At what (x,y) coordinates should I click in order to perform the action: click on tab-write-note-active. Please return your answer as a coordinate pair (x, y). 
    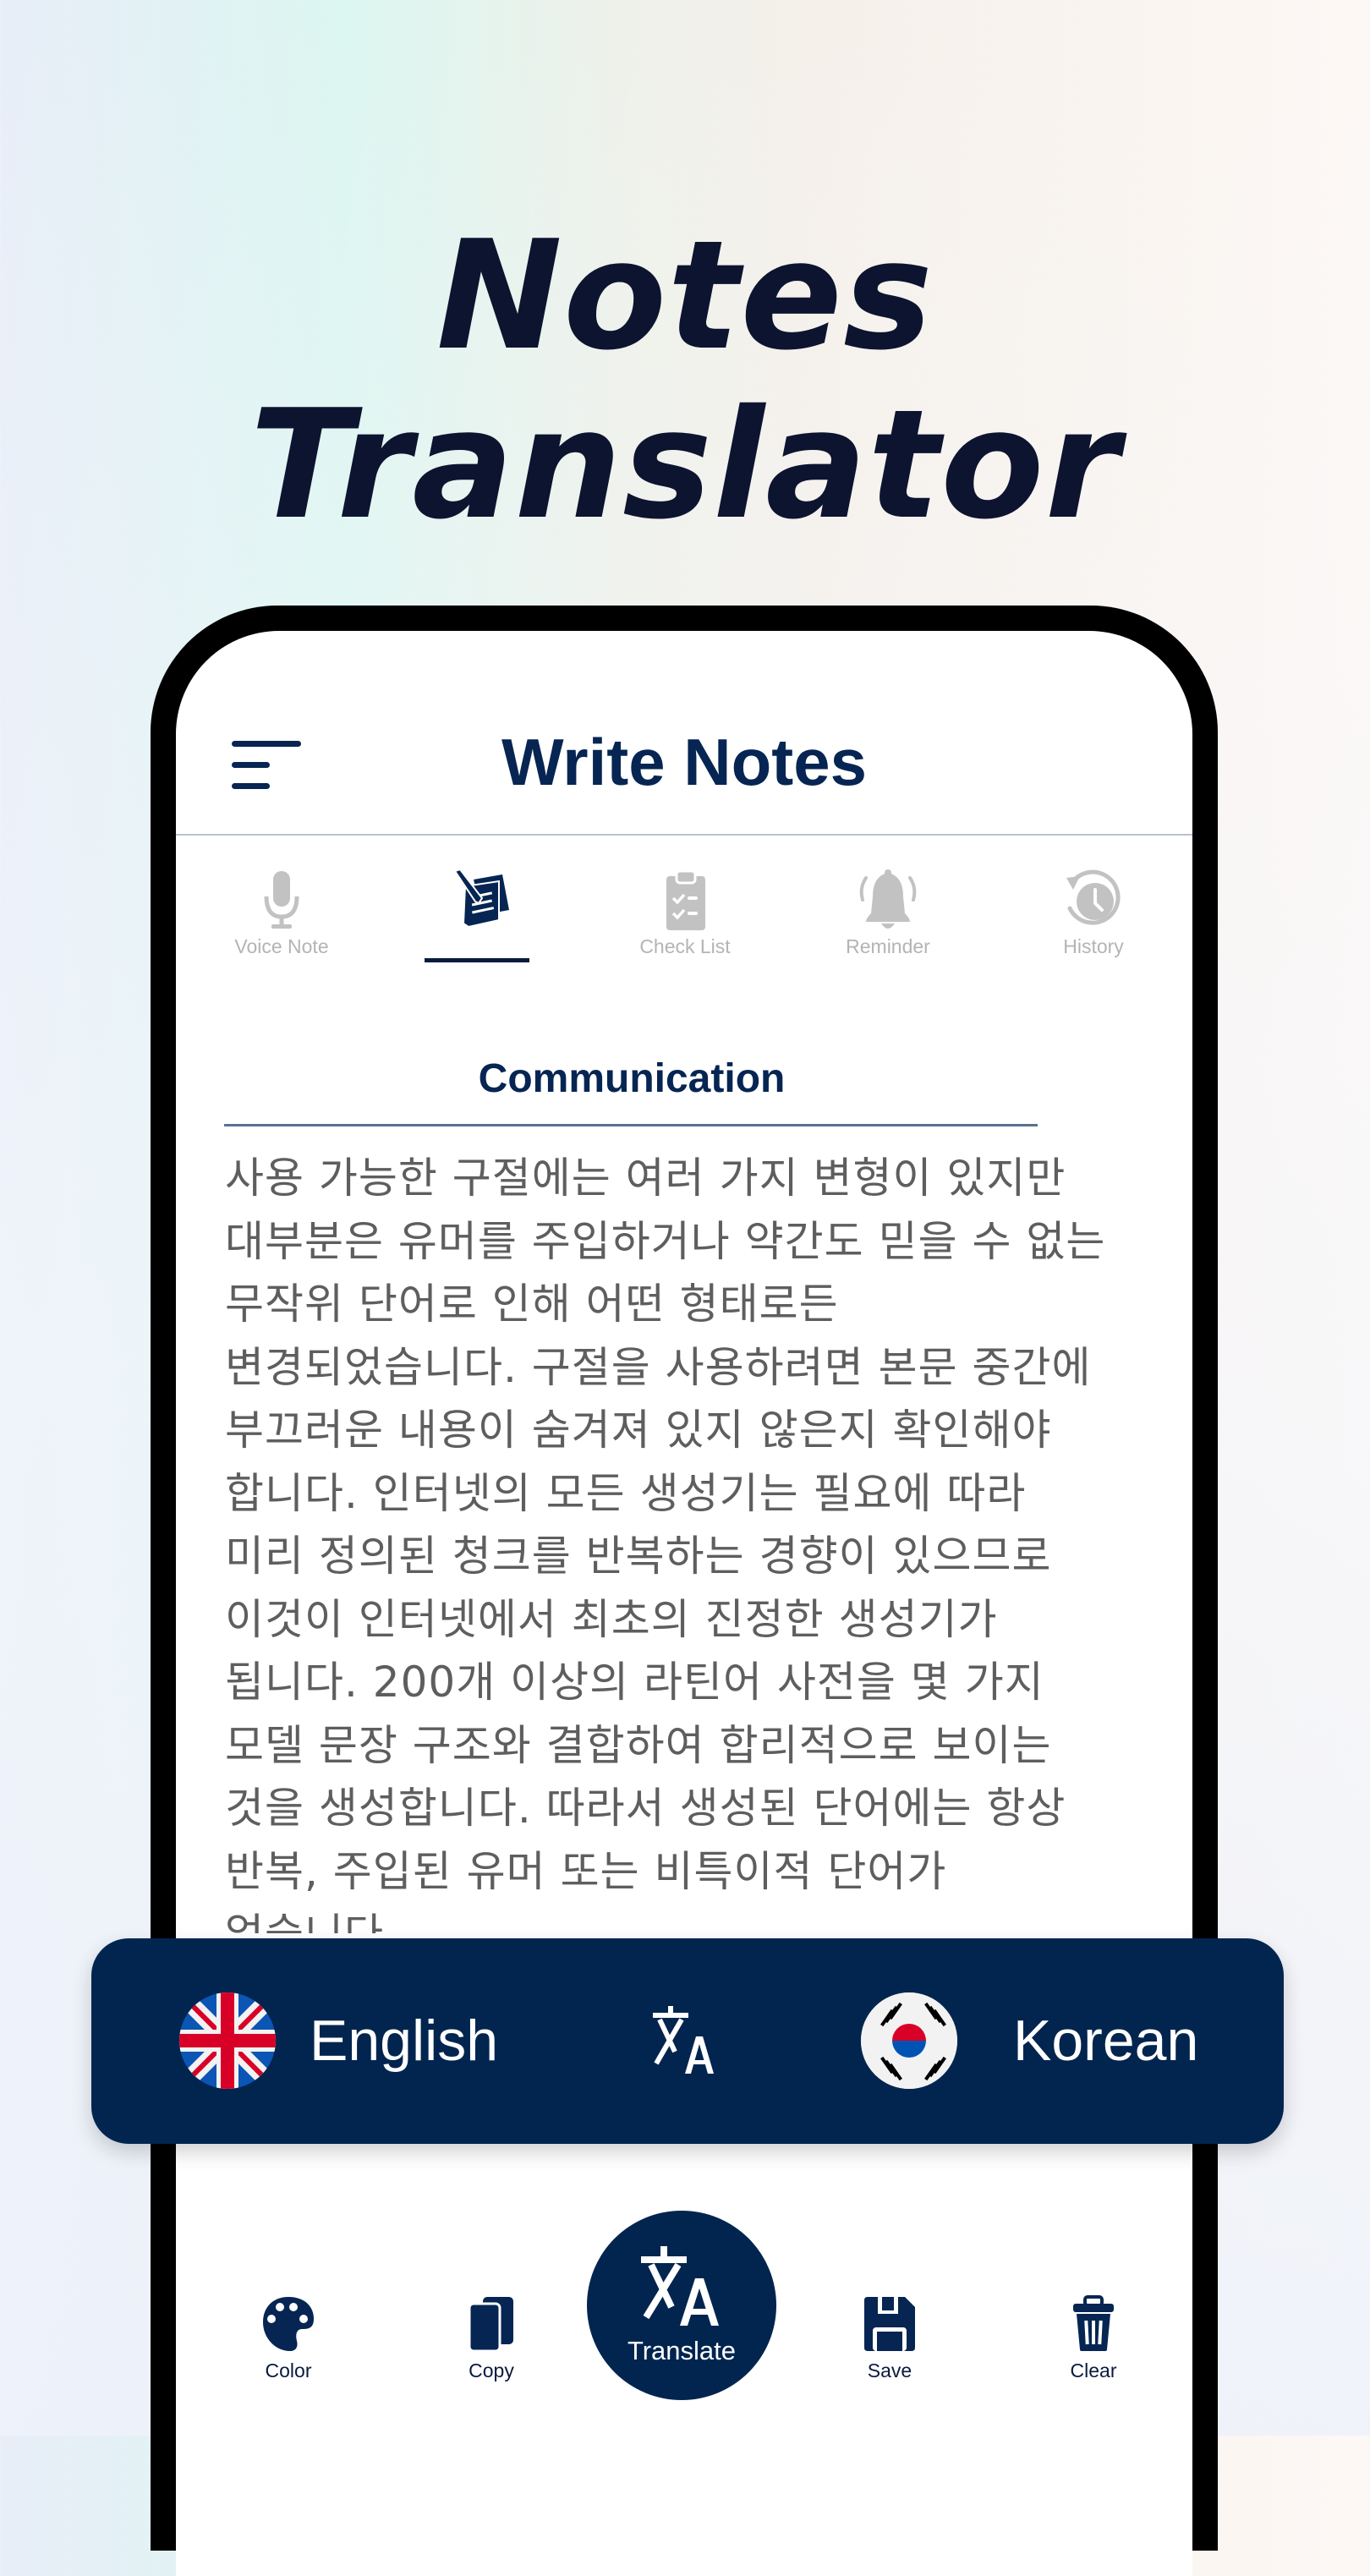
    Looking at the image, I should click on (477, 914).